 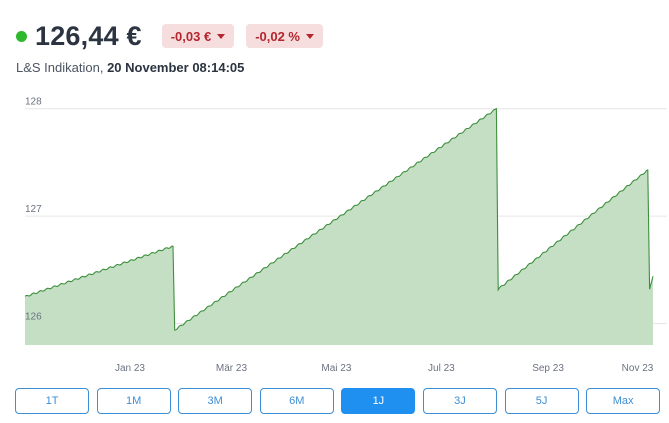 I want to click on x-tick-label: Sep 23, so click(x=548, y=368).